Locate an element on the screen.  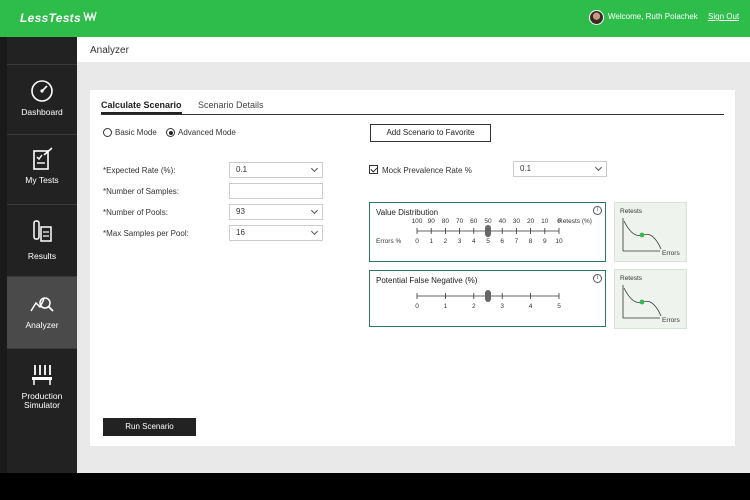
sidebar-item-label: Results is located at coordinates (42, 256).